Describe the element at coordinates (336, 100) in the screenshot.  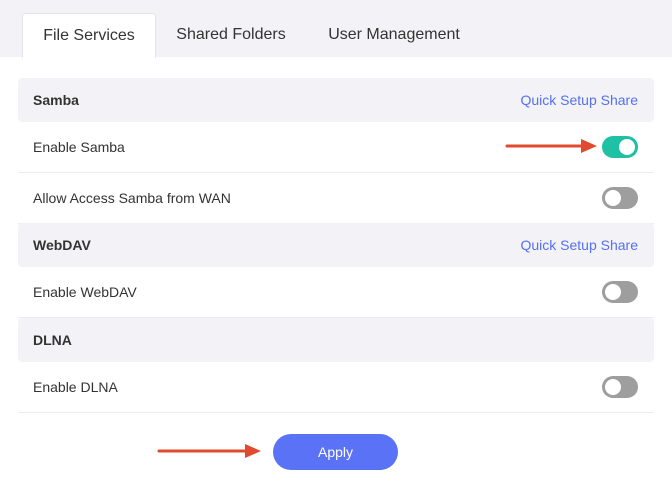
I see `samba-header: Samba Quick Setup Share` at that location.